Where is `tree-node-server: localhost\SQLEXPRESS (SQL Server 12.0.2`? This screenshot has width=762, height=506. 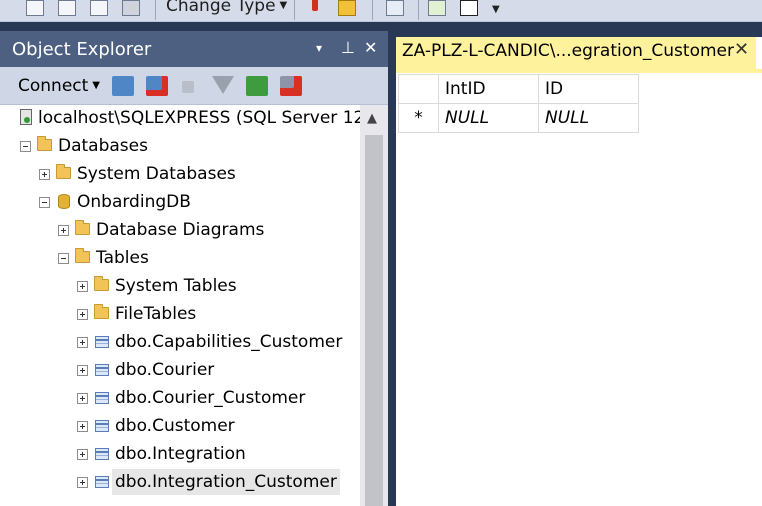 tree-node-server: localhost\SQLEXPRESS (SQL Server 12.0.2 is located at coordinates (180, 118).